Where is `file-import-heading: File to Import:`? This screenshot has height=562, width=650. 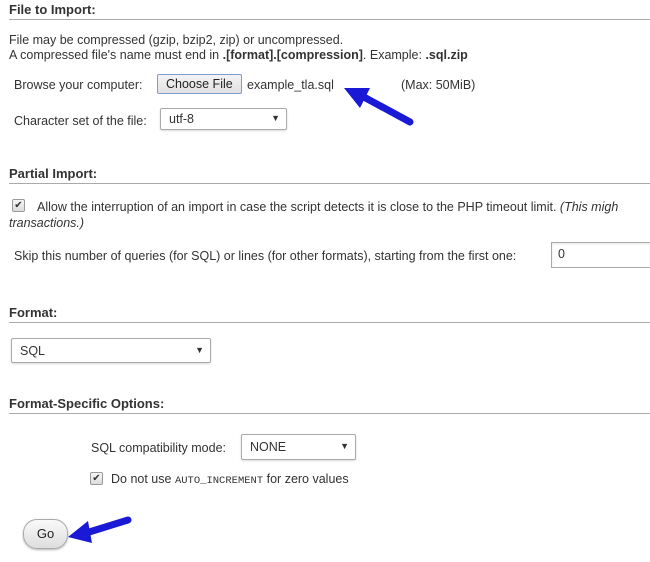
file-import-heading: File to Import: is located at coordinates (329, 11).